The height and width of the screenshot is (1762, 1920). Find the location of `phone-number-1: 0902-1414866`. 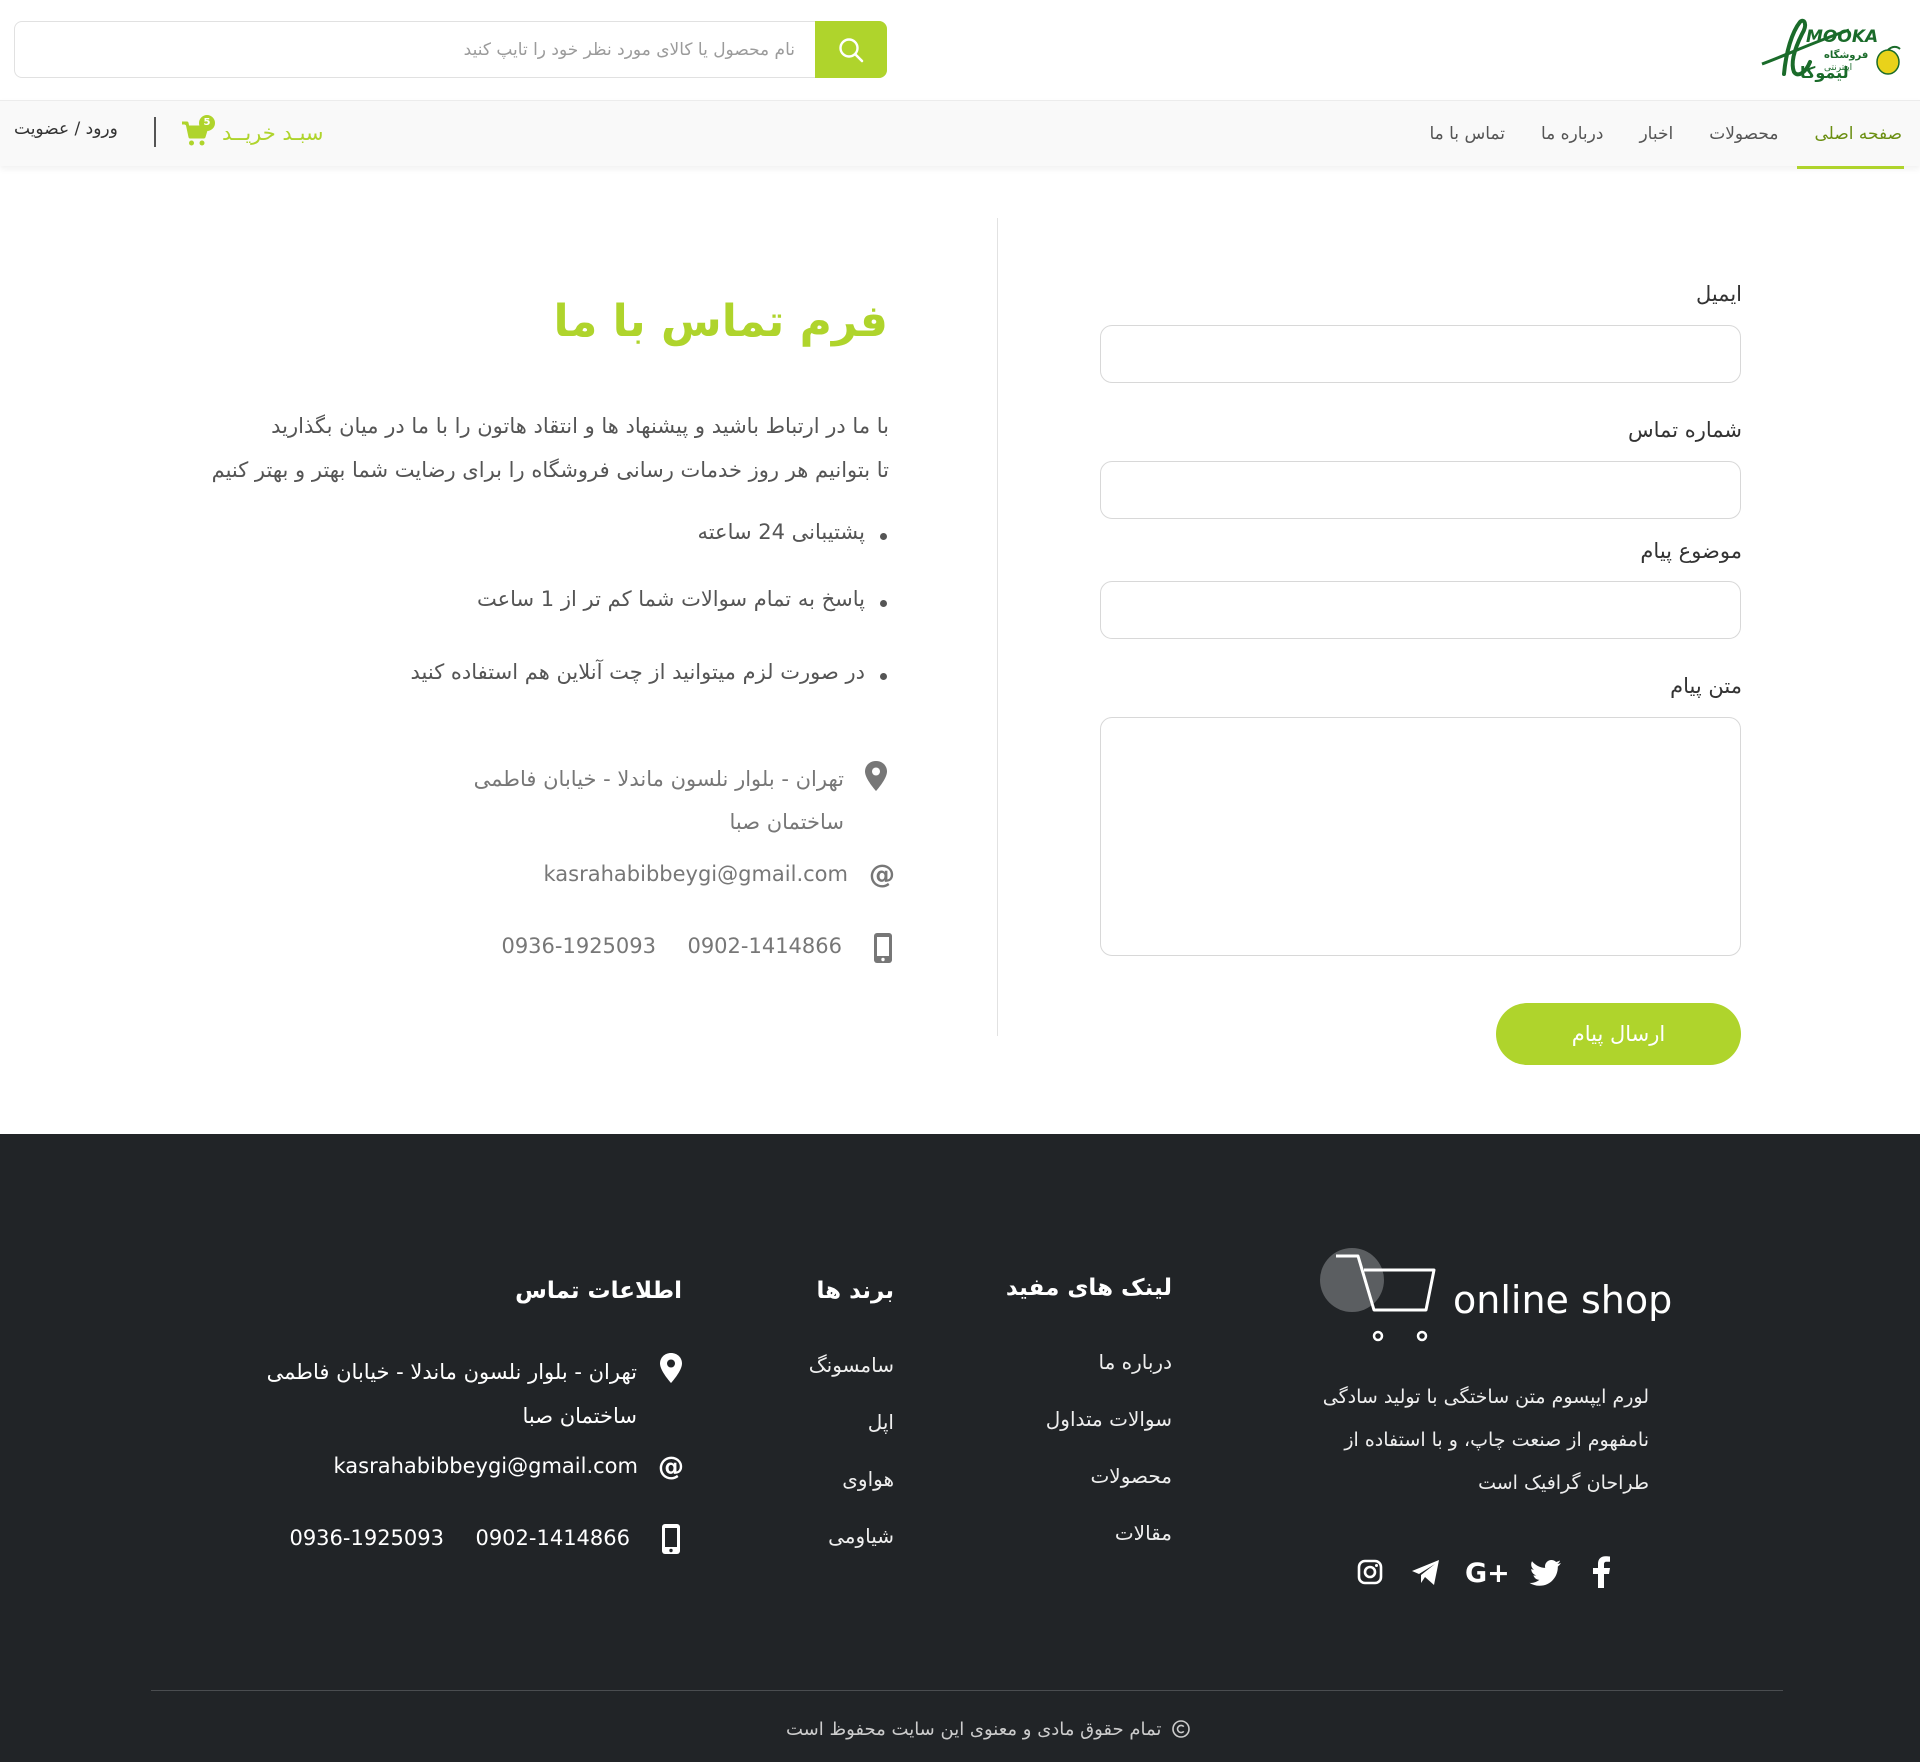

phone-number-1: 0902-1414866 is located at coordinates (764, 946).